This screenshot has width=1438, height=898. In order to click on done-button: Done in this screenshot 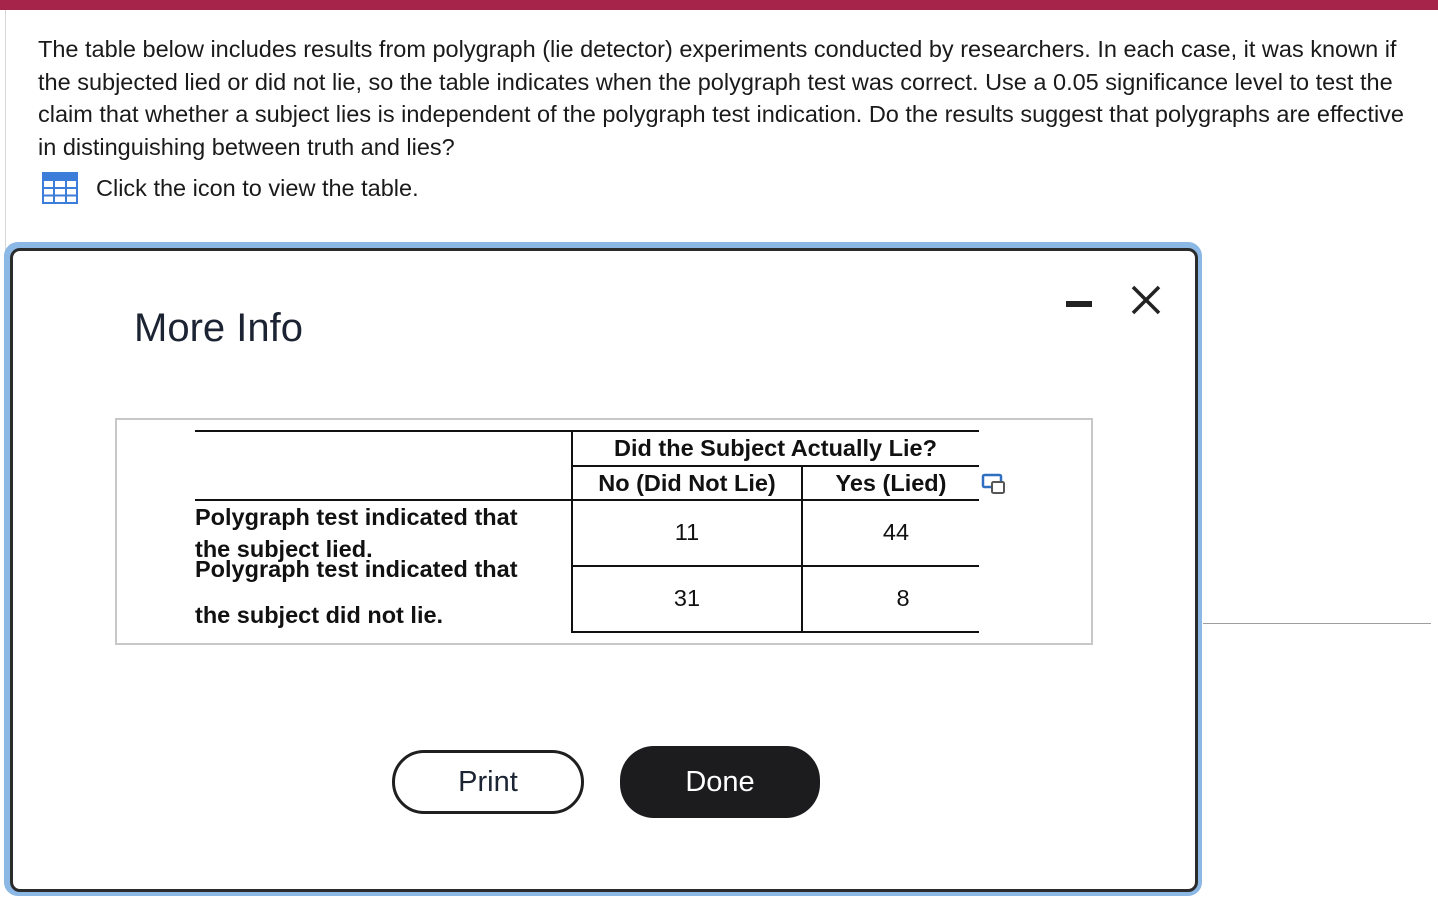, I will do `click(720, 782)`.